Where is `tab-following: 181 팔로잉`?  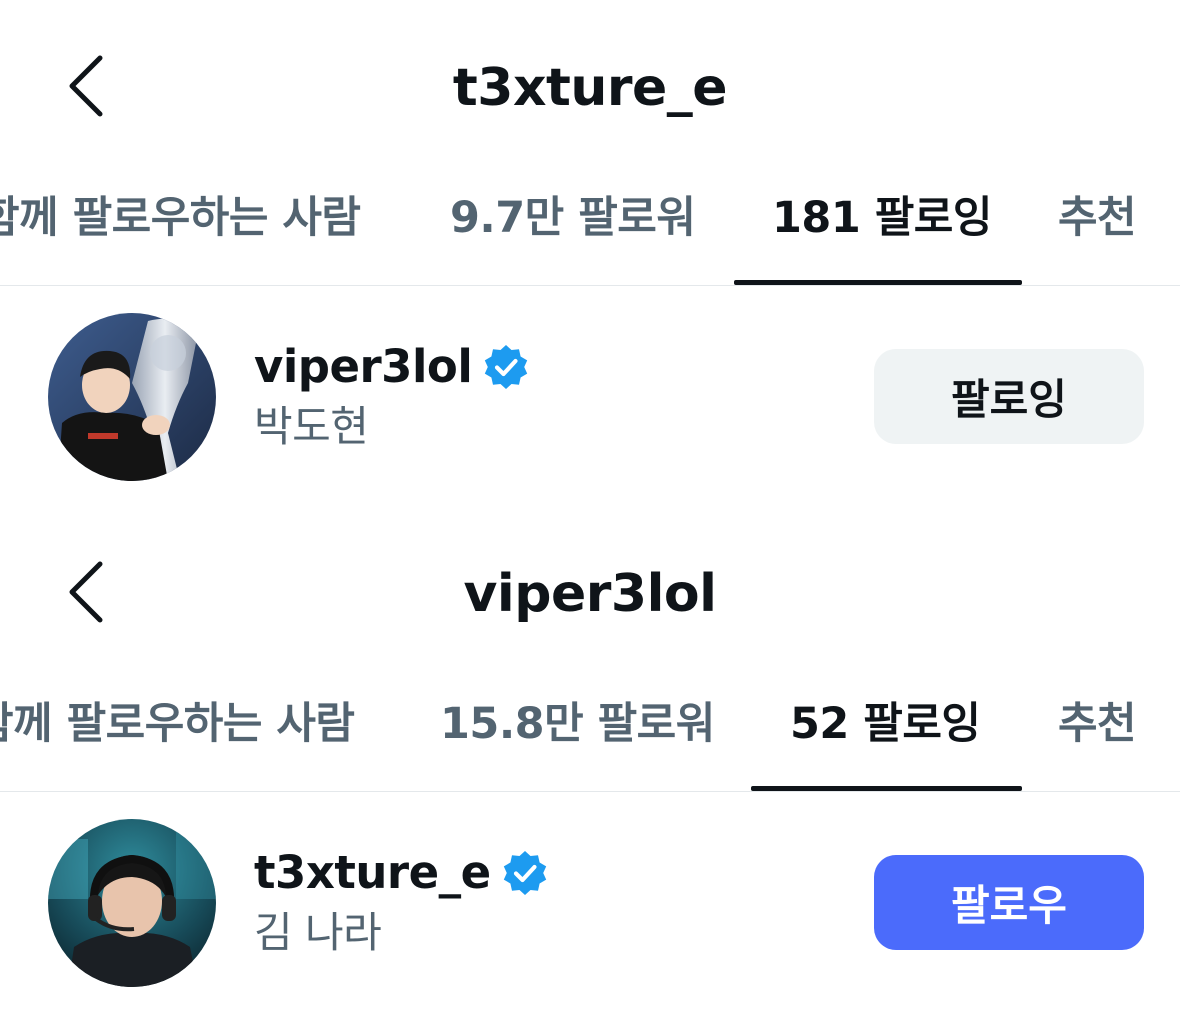 tab-following: 181 팔로잉 is located at coordinates (882, 218).